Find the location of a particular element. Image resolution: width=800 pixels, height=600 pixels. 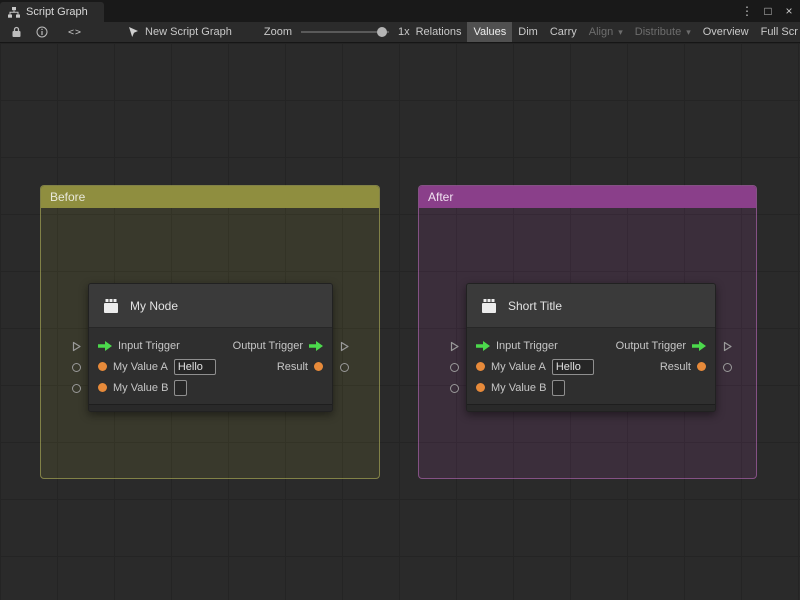

group-label: After is located at coordinates (441, 197).